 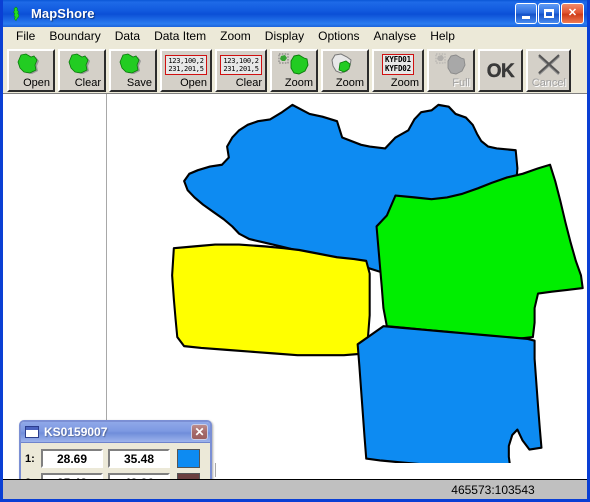 I want to click on toolbar-label-boundary-open: Open, so click(x=36, y=82).